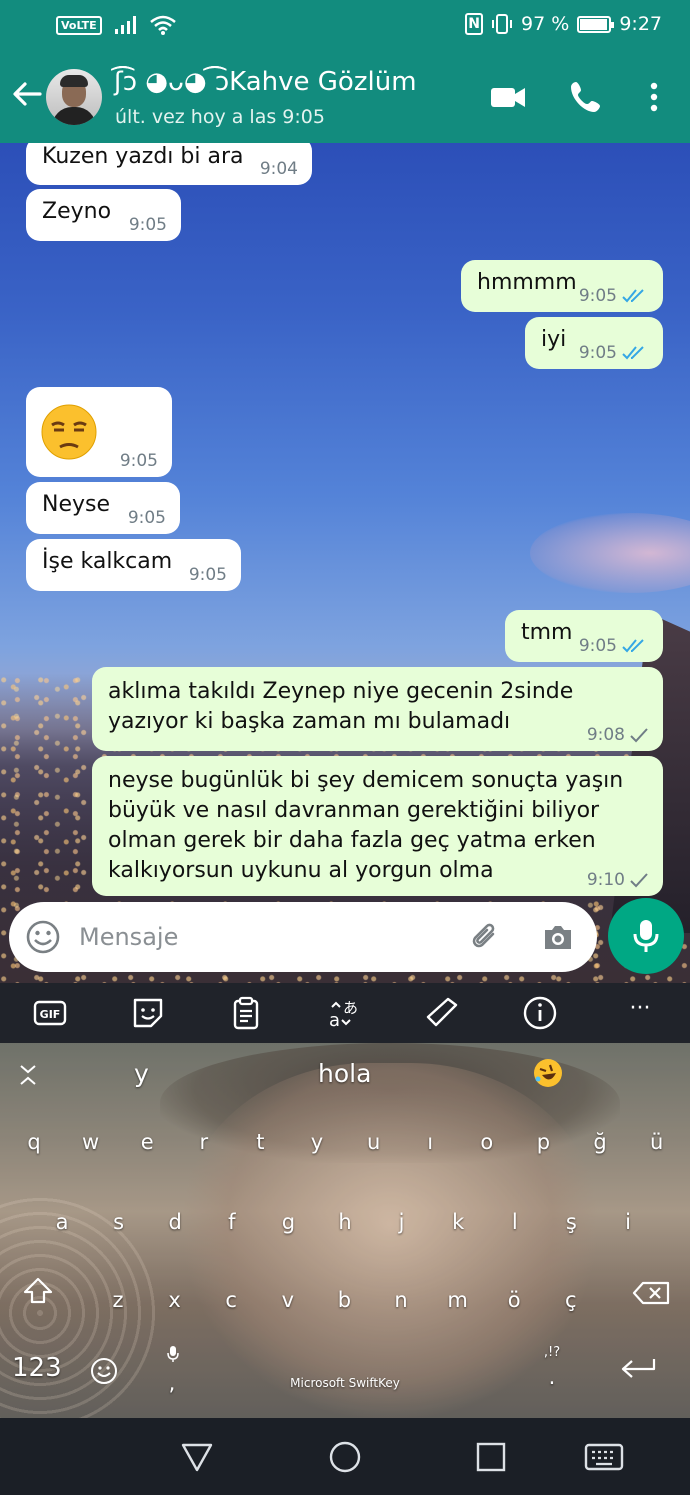 This screenshot has height=1495, width=690. What do you see at coordinates (288, 1300) in the screenshot?
I see `key-v: v` at bounding box center [288, 1300].